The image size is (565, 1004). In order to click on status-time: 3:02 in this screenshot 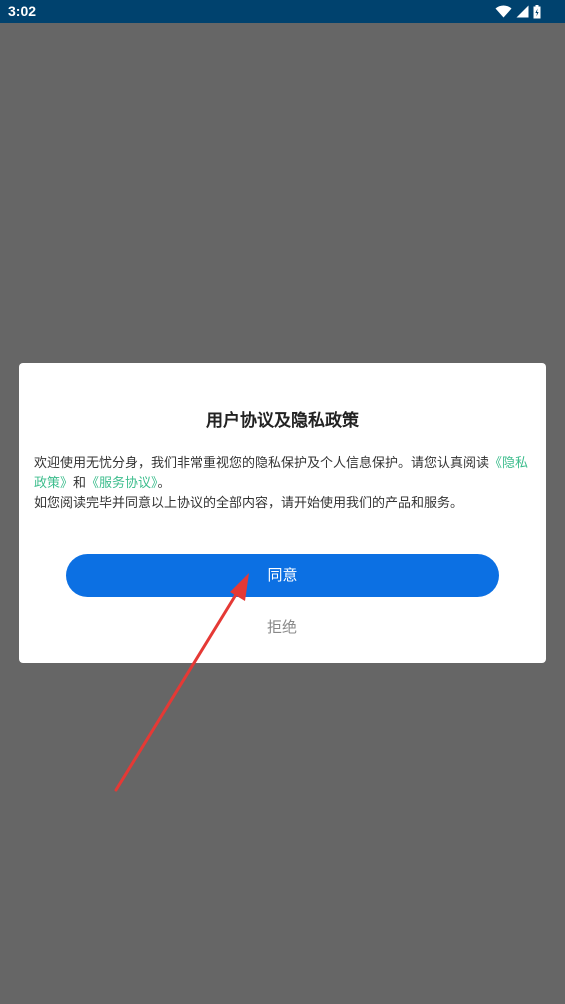, I will do `click(22, 11)`.